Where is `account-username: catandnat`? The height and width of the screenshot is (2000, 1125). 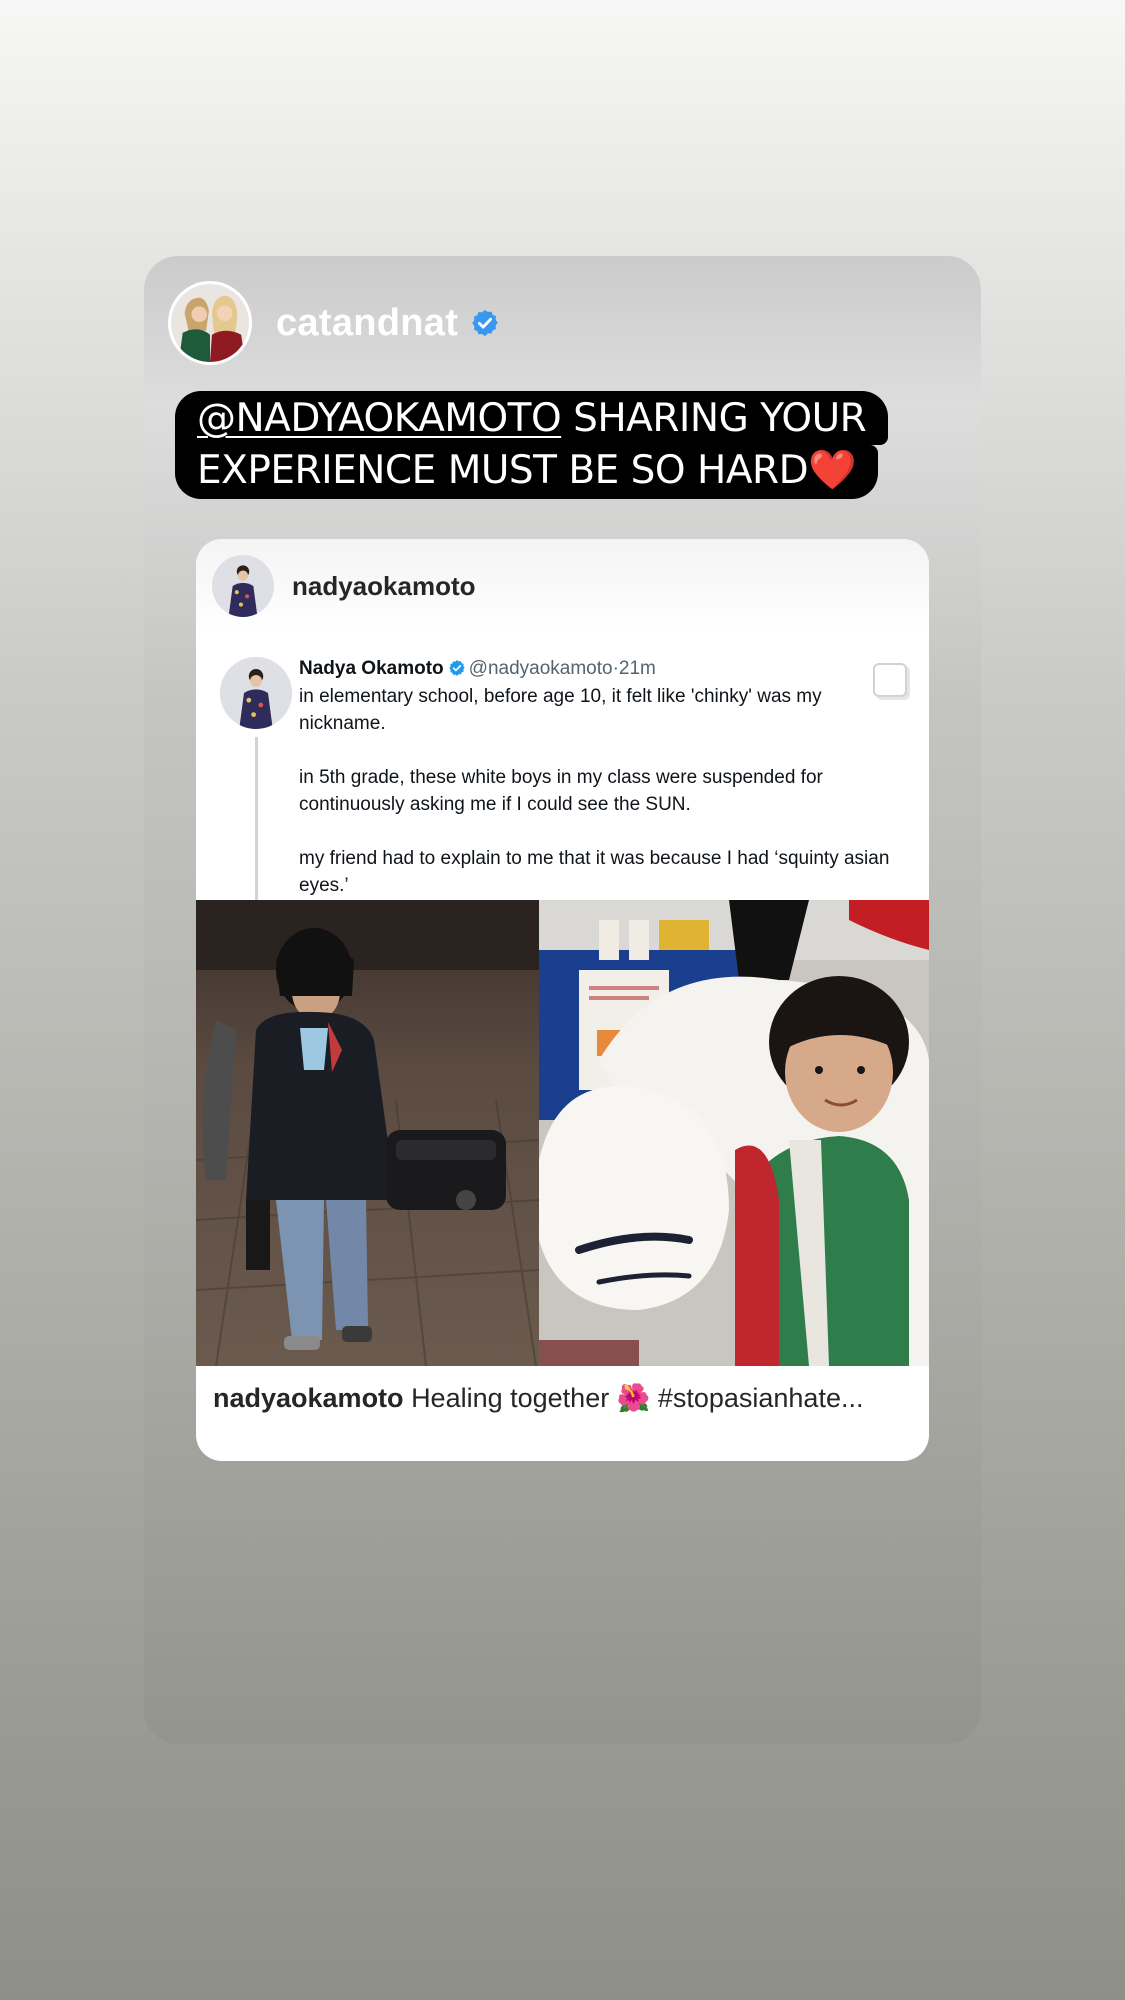 account-username: catandnat is located at coordinates (367, 323).